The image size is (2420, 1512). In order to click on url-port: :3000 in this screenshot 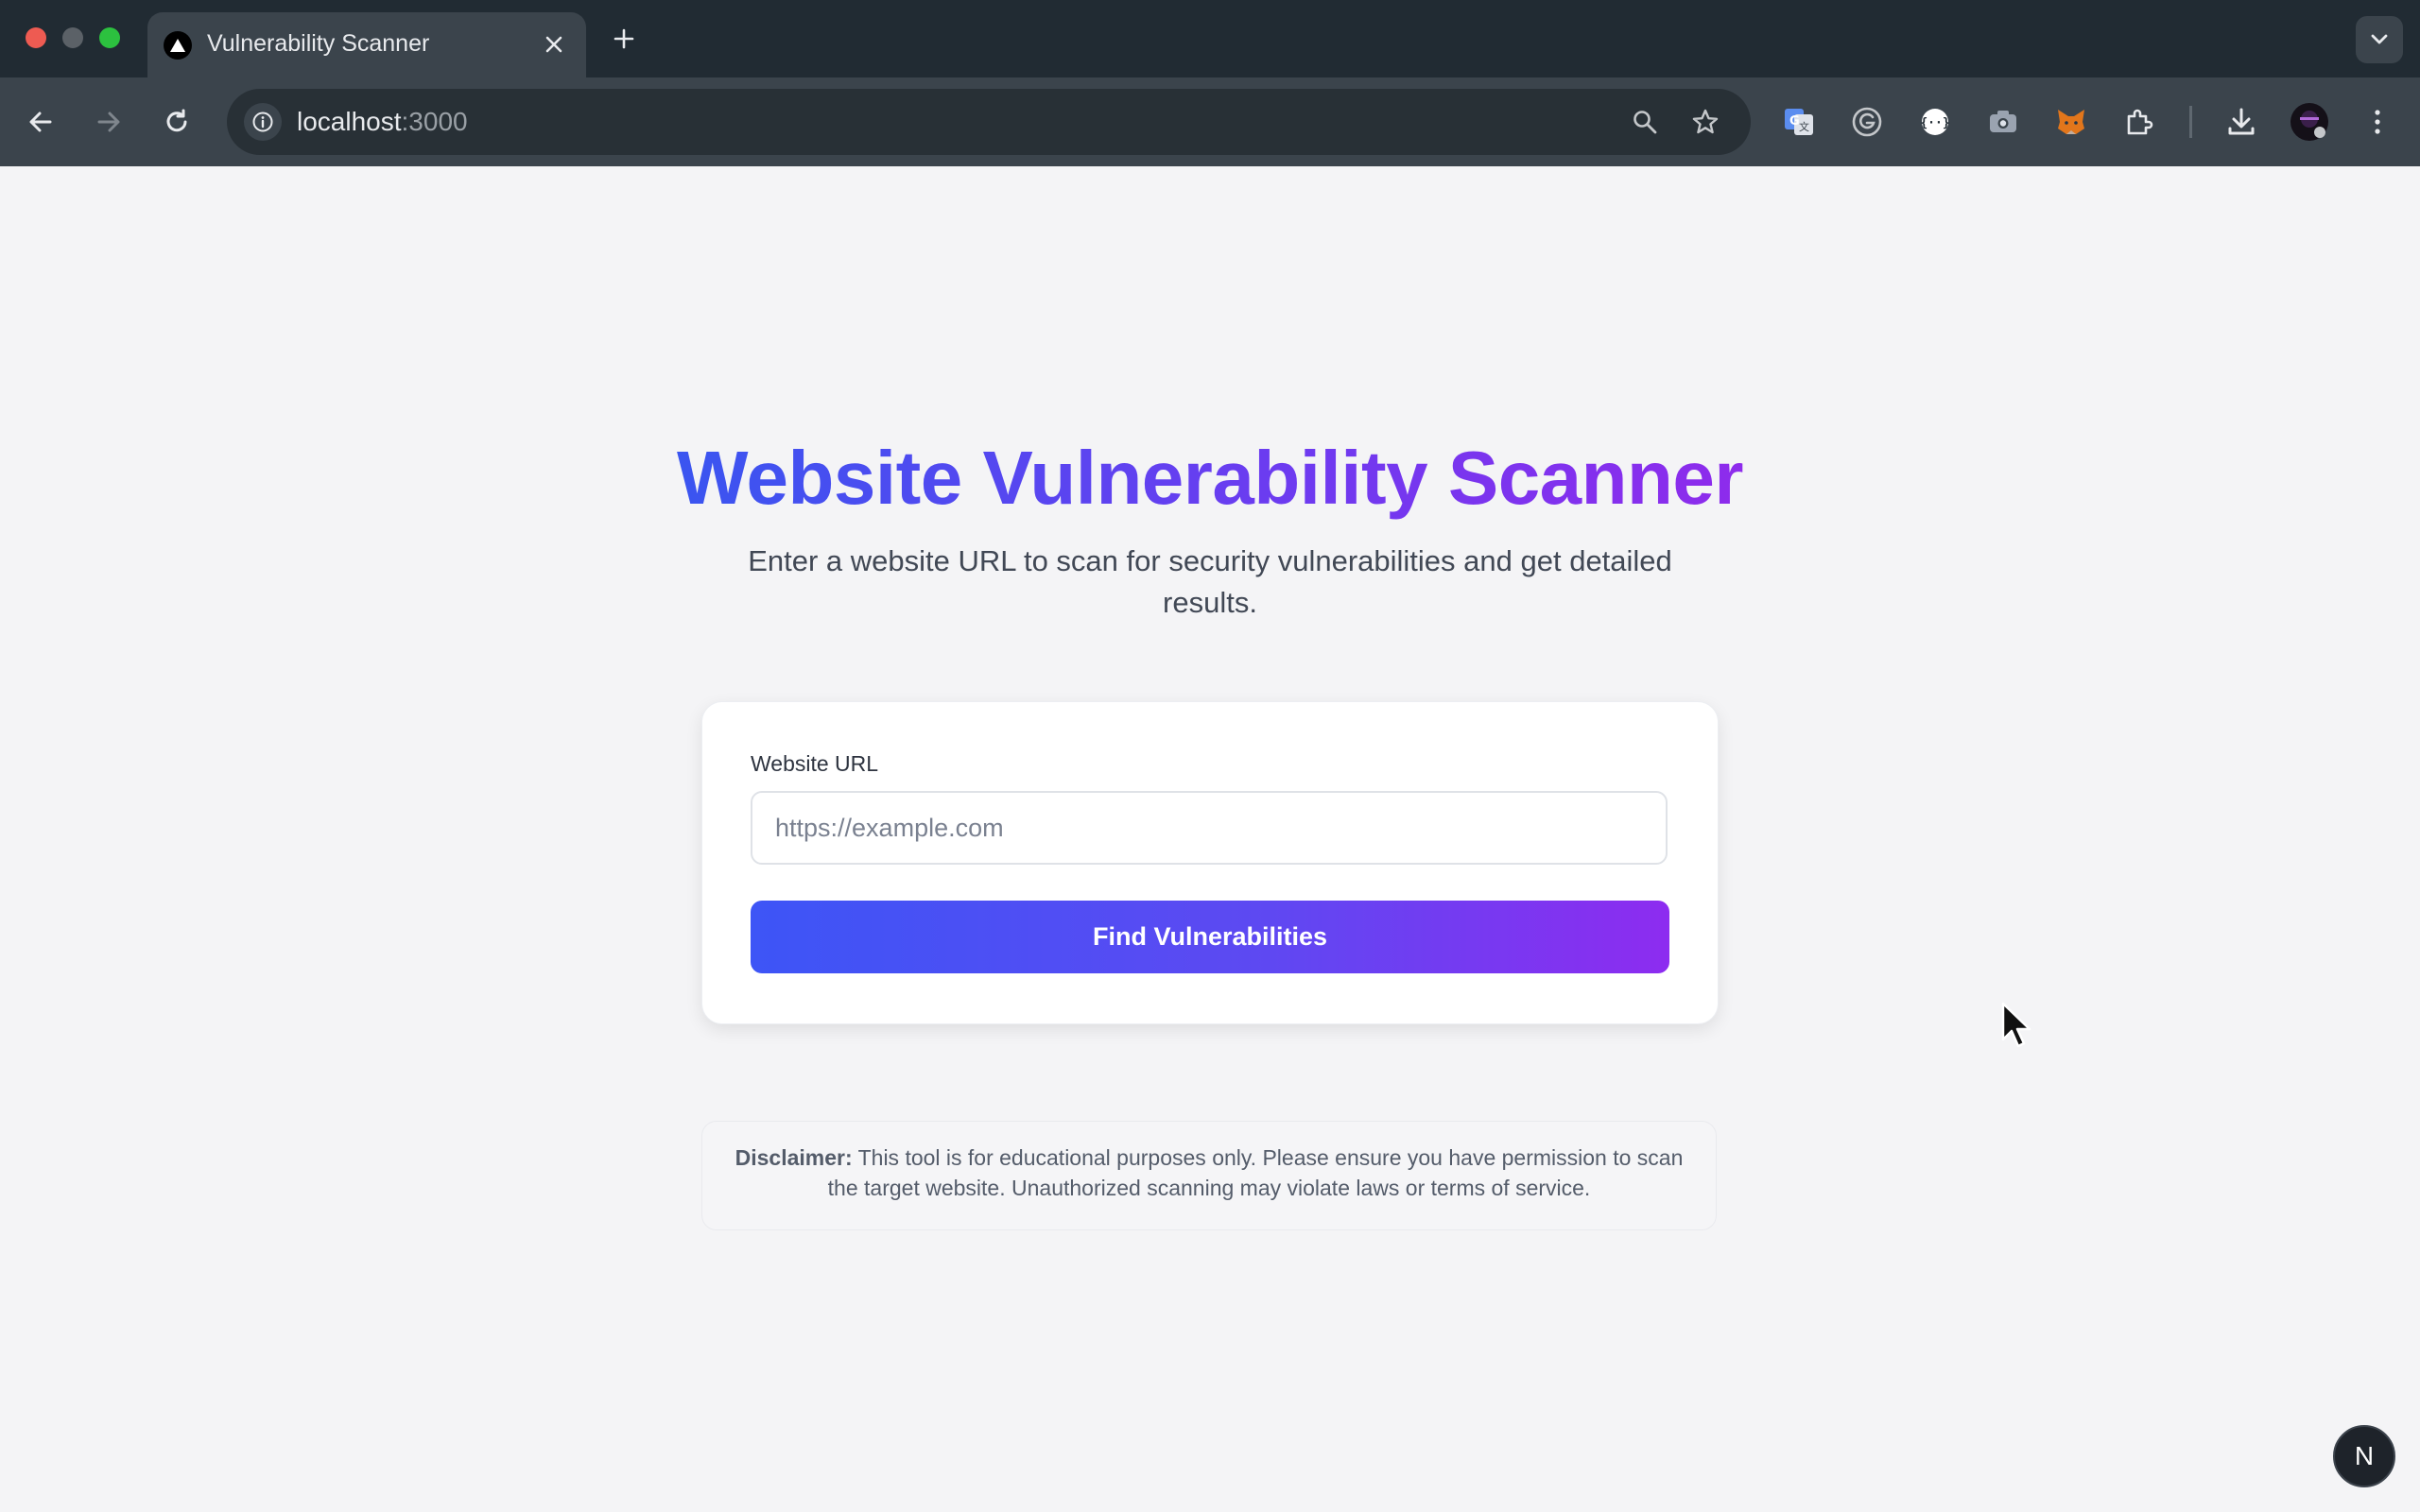, I will do `click(434, 121)`.